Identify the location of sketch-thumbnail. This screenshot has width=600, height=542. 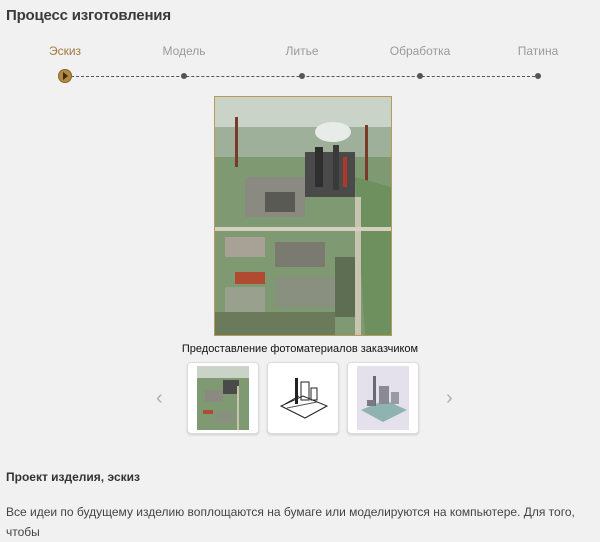
(303, 398).